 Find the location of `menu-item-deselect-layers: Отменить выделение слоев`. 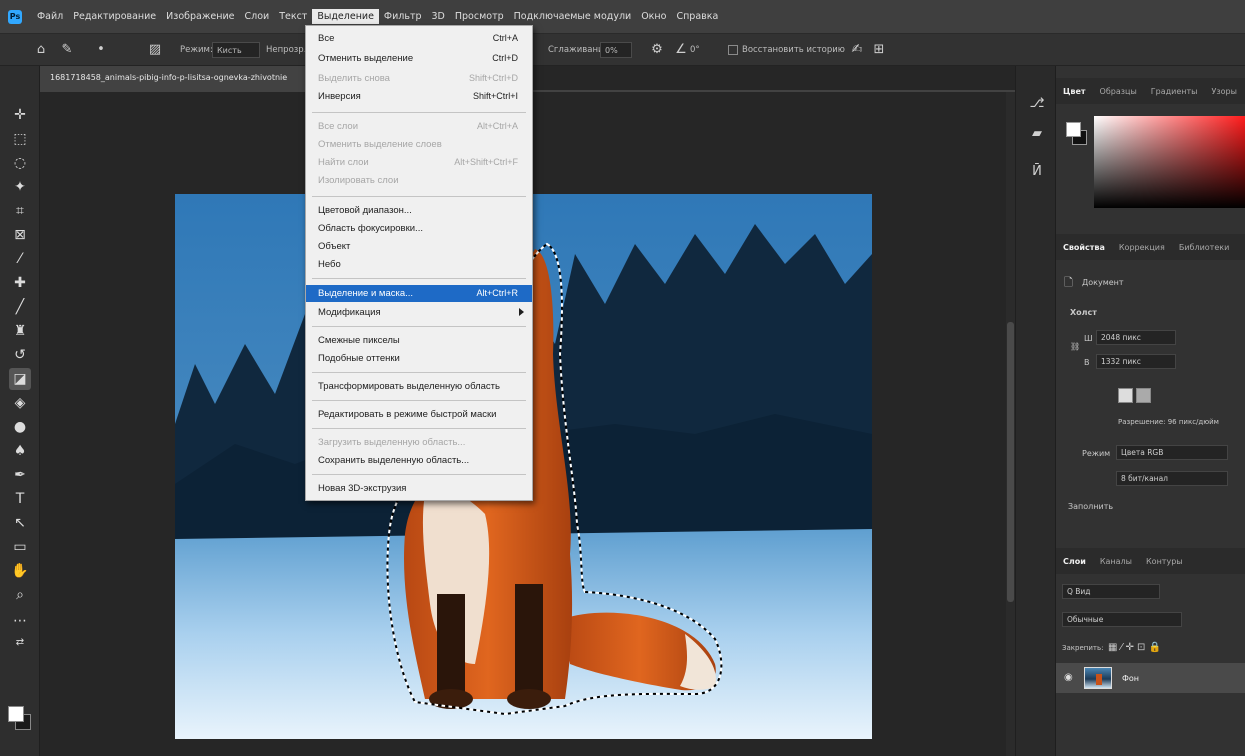

menu-item-deselect-layers: Отменить выделение слоев is located at coordinates (419, 144).